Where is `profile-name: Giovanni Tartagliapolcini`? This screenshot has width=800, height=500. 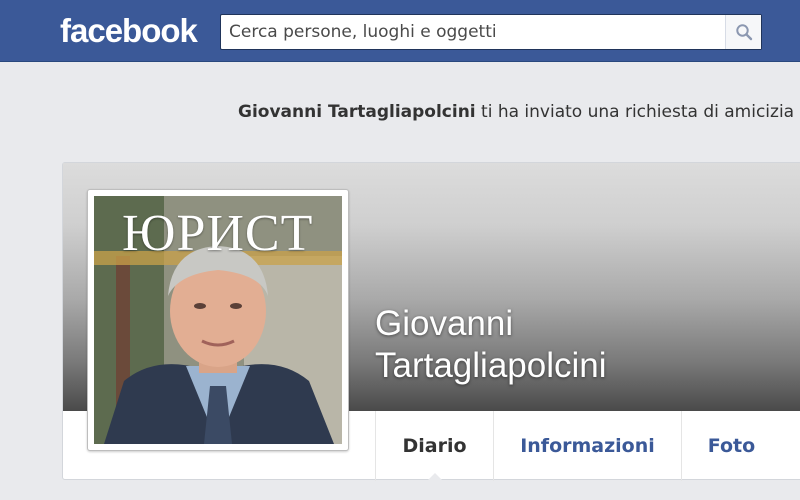
profile-name: Giovanni Tartagliapolcini is located at coordinates (540, 345).